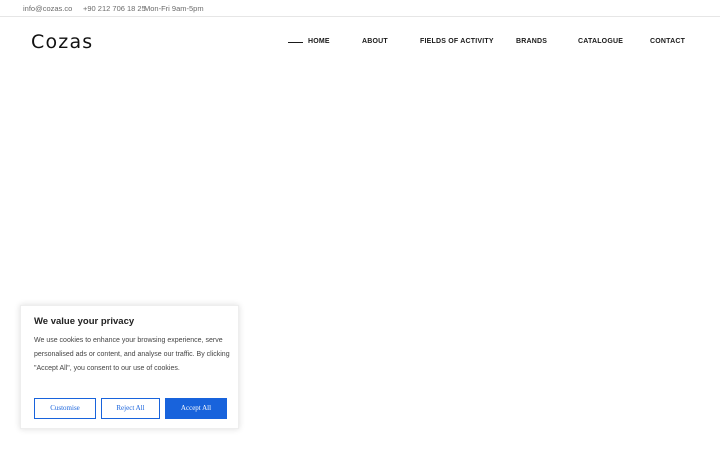  What do you see at coordinates (375, 41) in the screenshot?
I see `nav-item-about: ABOUT` at bounding box center [375, 41].